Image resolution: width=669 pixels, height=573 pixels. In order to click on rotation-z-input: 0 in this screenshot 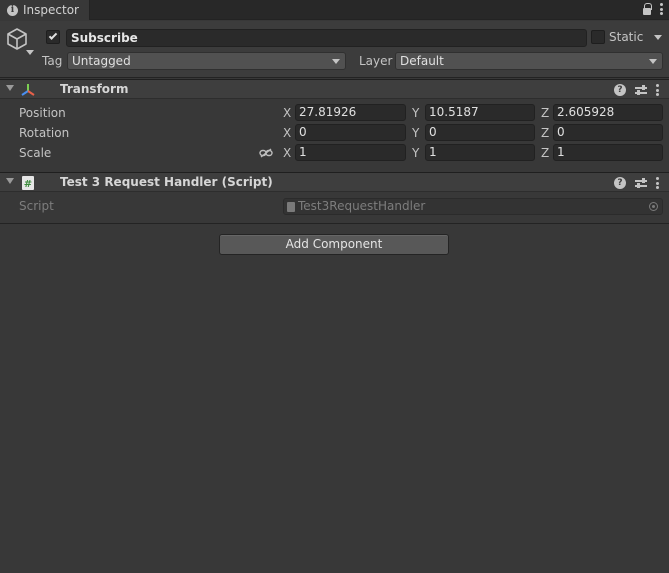, I will do `click(608, 132)`.